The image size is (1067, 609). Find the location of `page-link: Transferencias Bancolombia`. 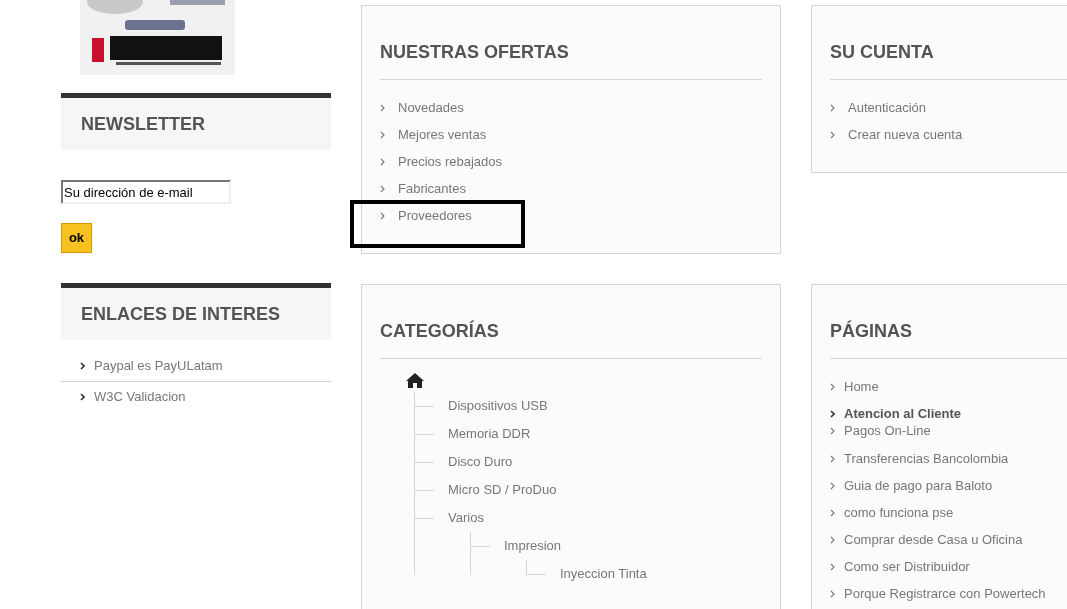

page-link: Transferencias Bancolombia is located at coordinates (948, 458).